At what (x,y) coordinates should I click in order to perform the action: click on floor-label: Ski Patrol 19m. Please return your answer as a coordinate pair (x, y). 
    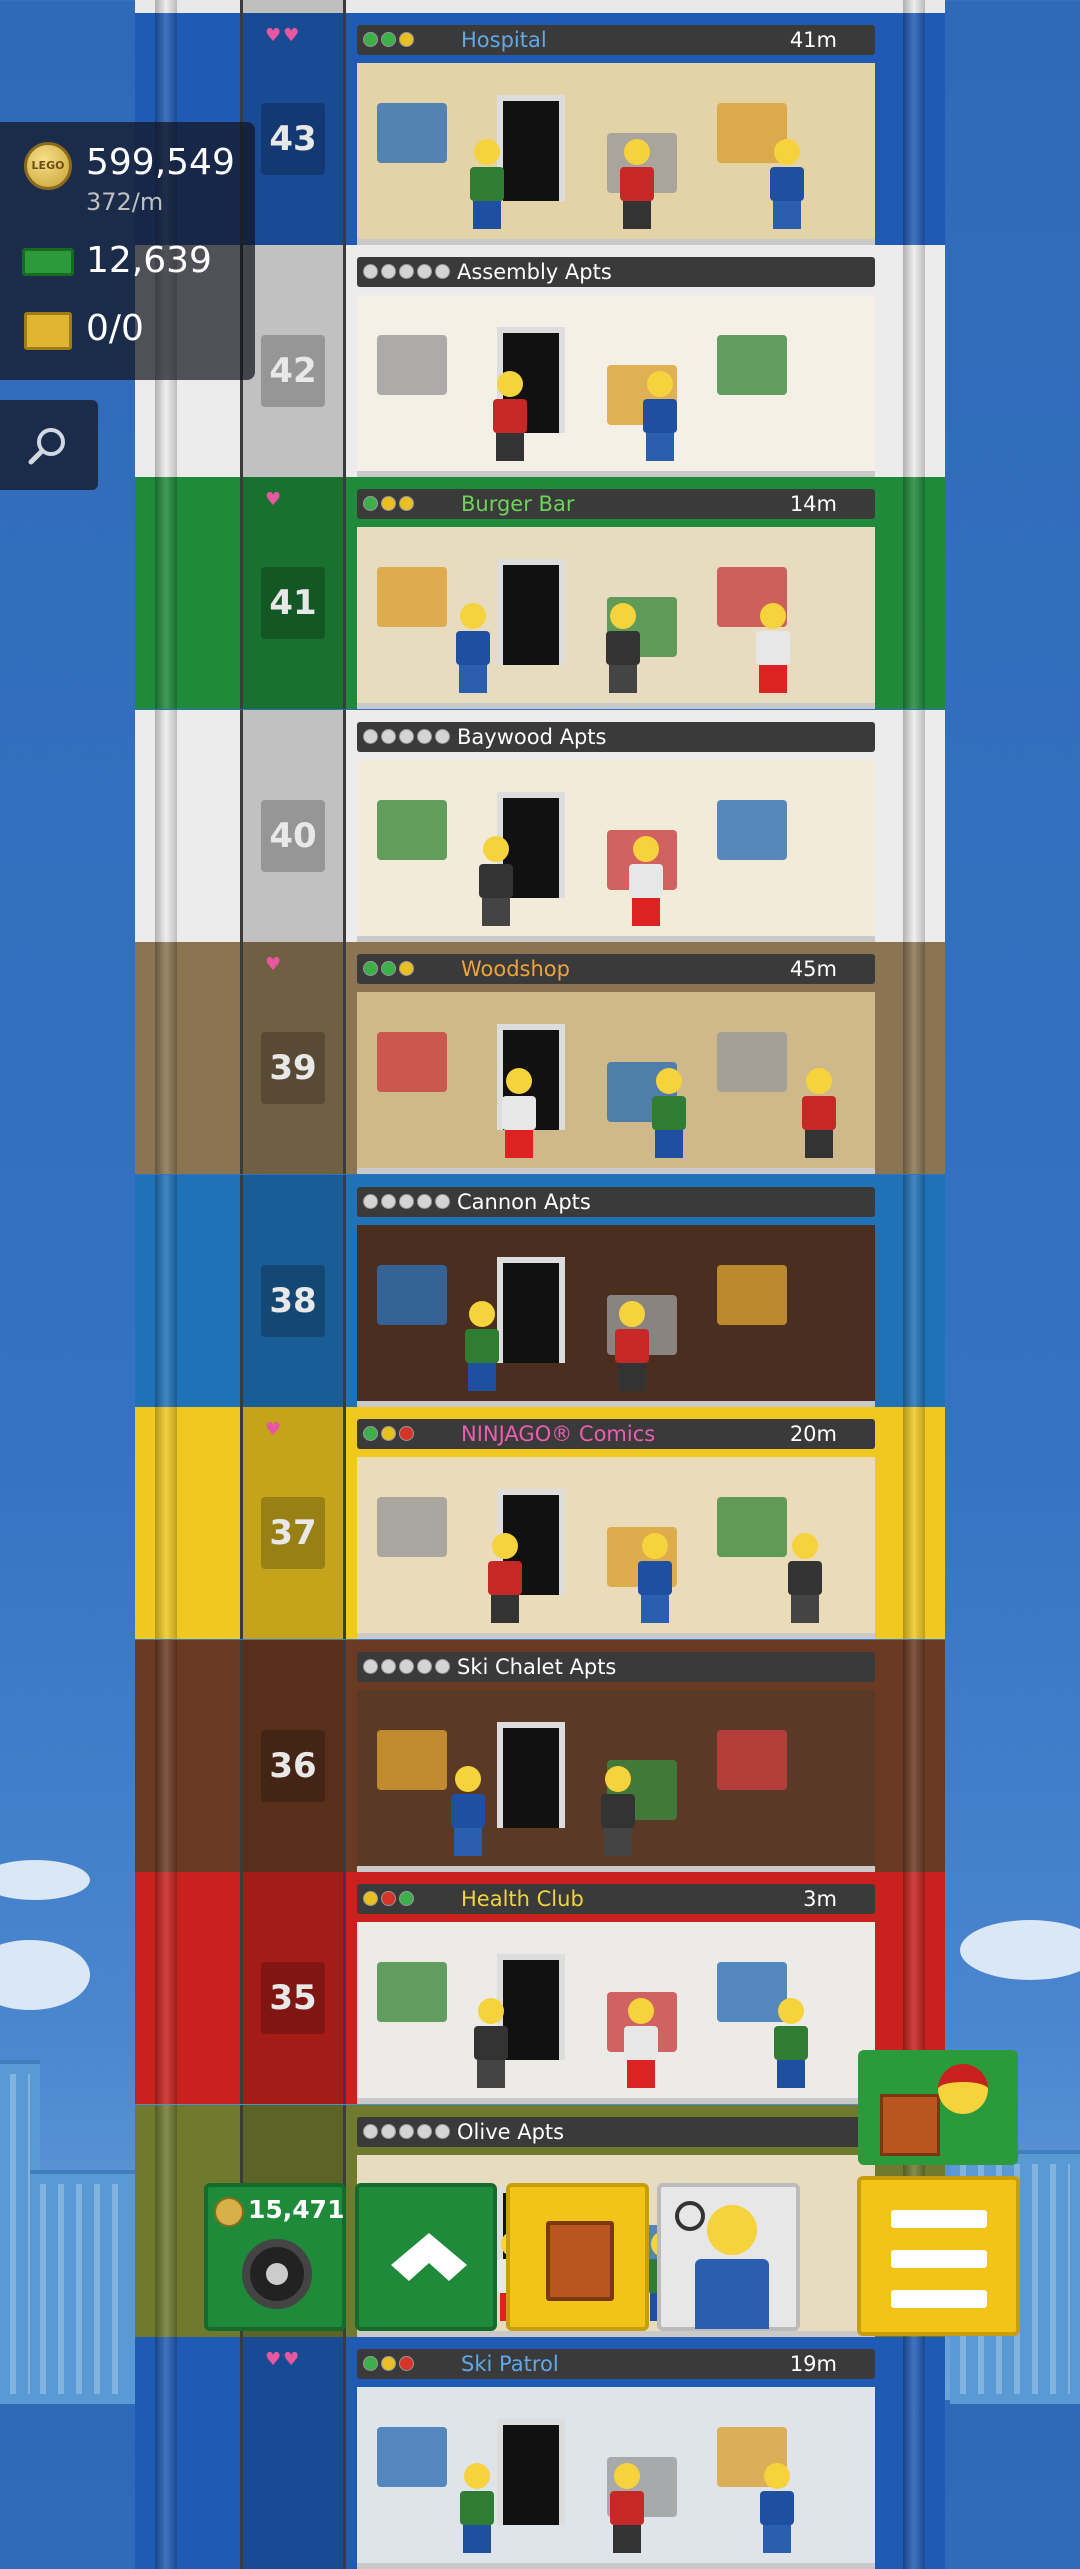
    Looking at the image, I should click on (616, 2364).